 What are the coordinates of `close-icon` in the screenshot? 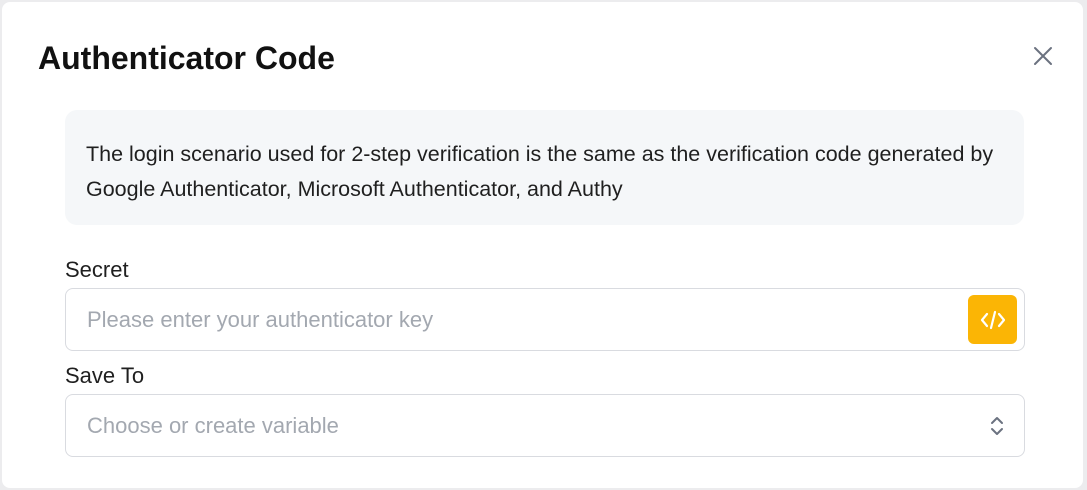 It's located at (1043, 56).